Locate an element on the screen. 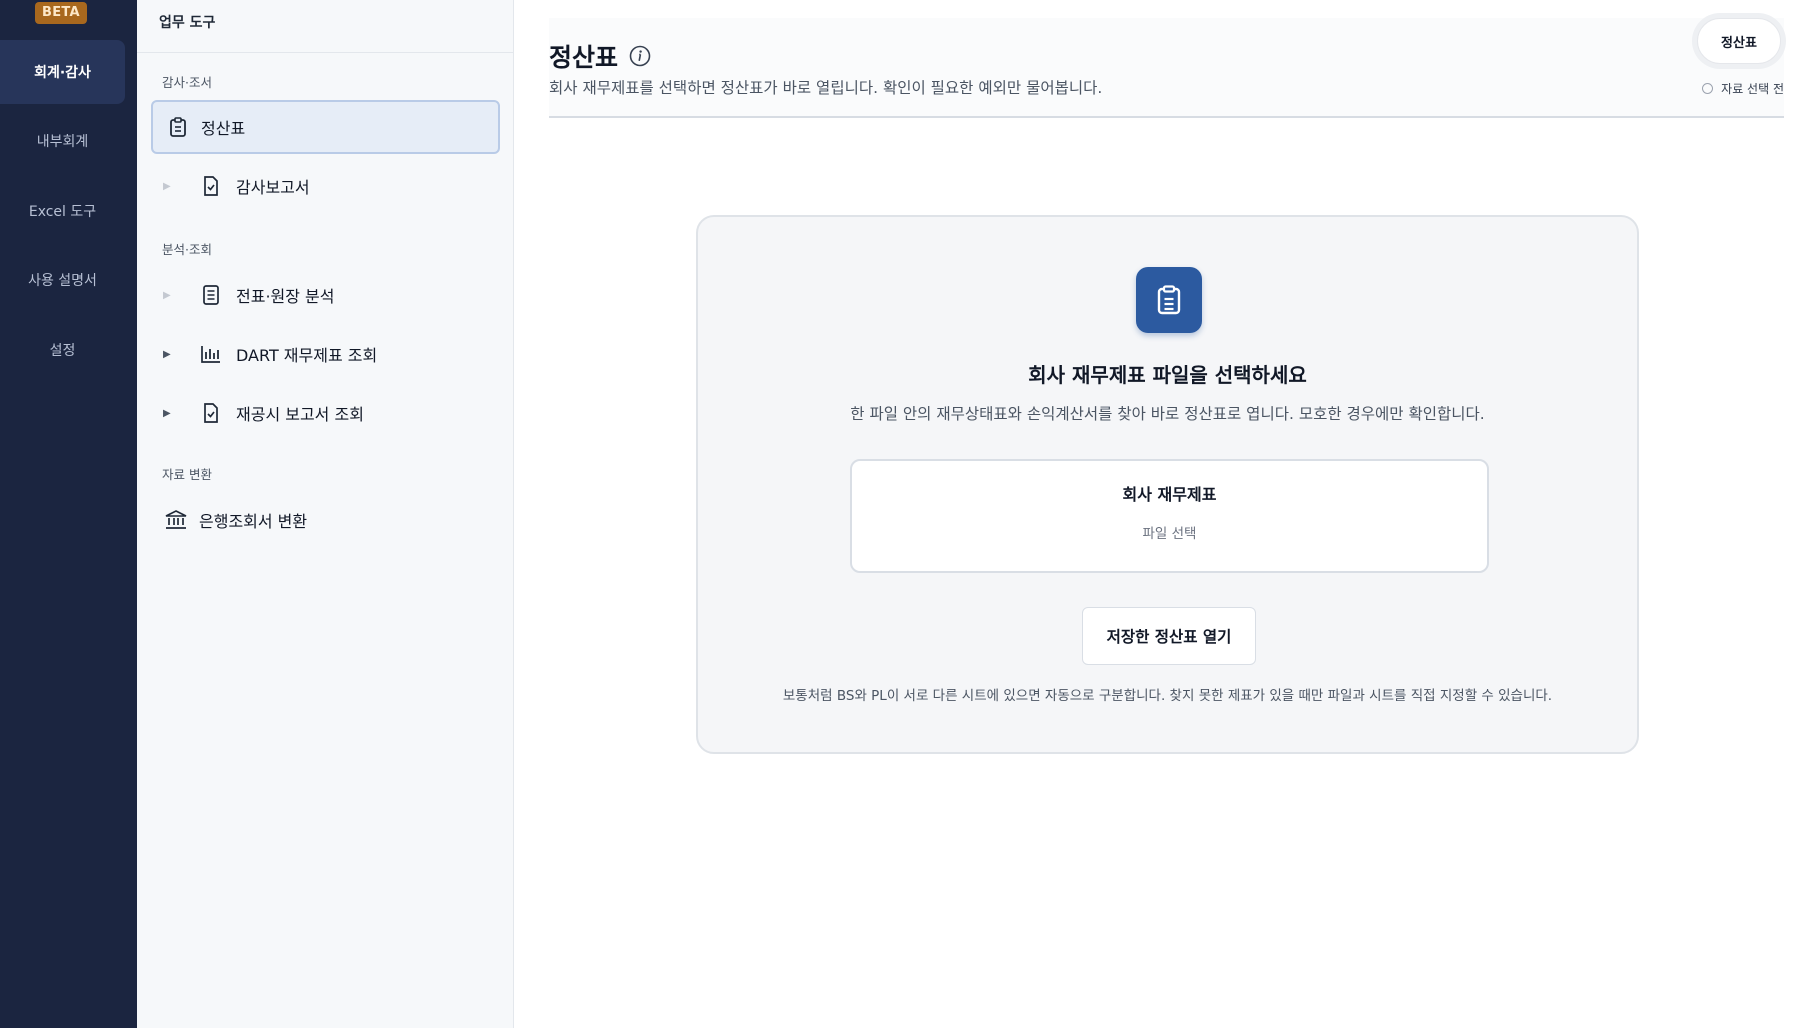  rail-item-label: 회계·감사 is located at coordinates (62, 73).